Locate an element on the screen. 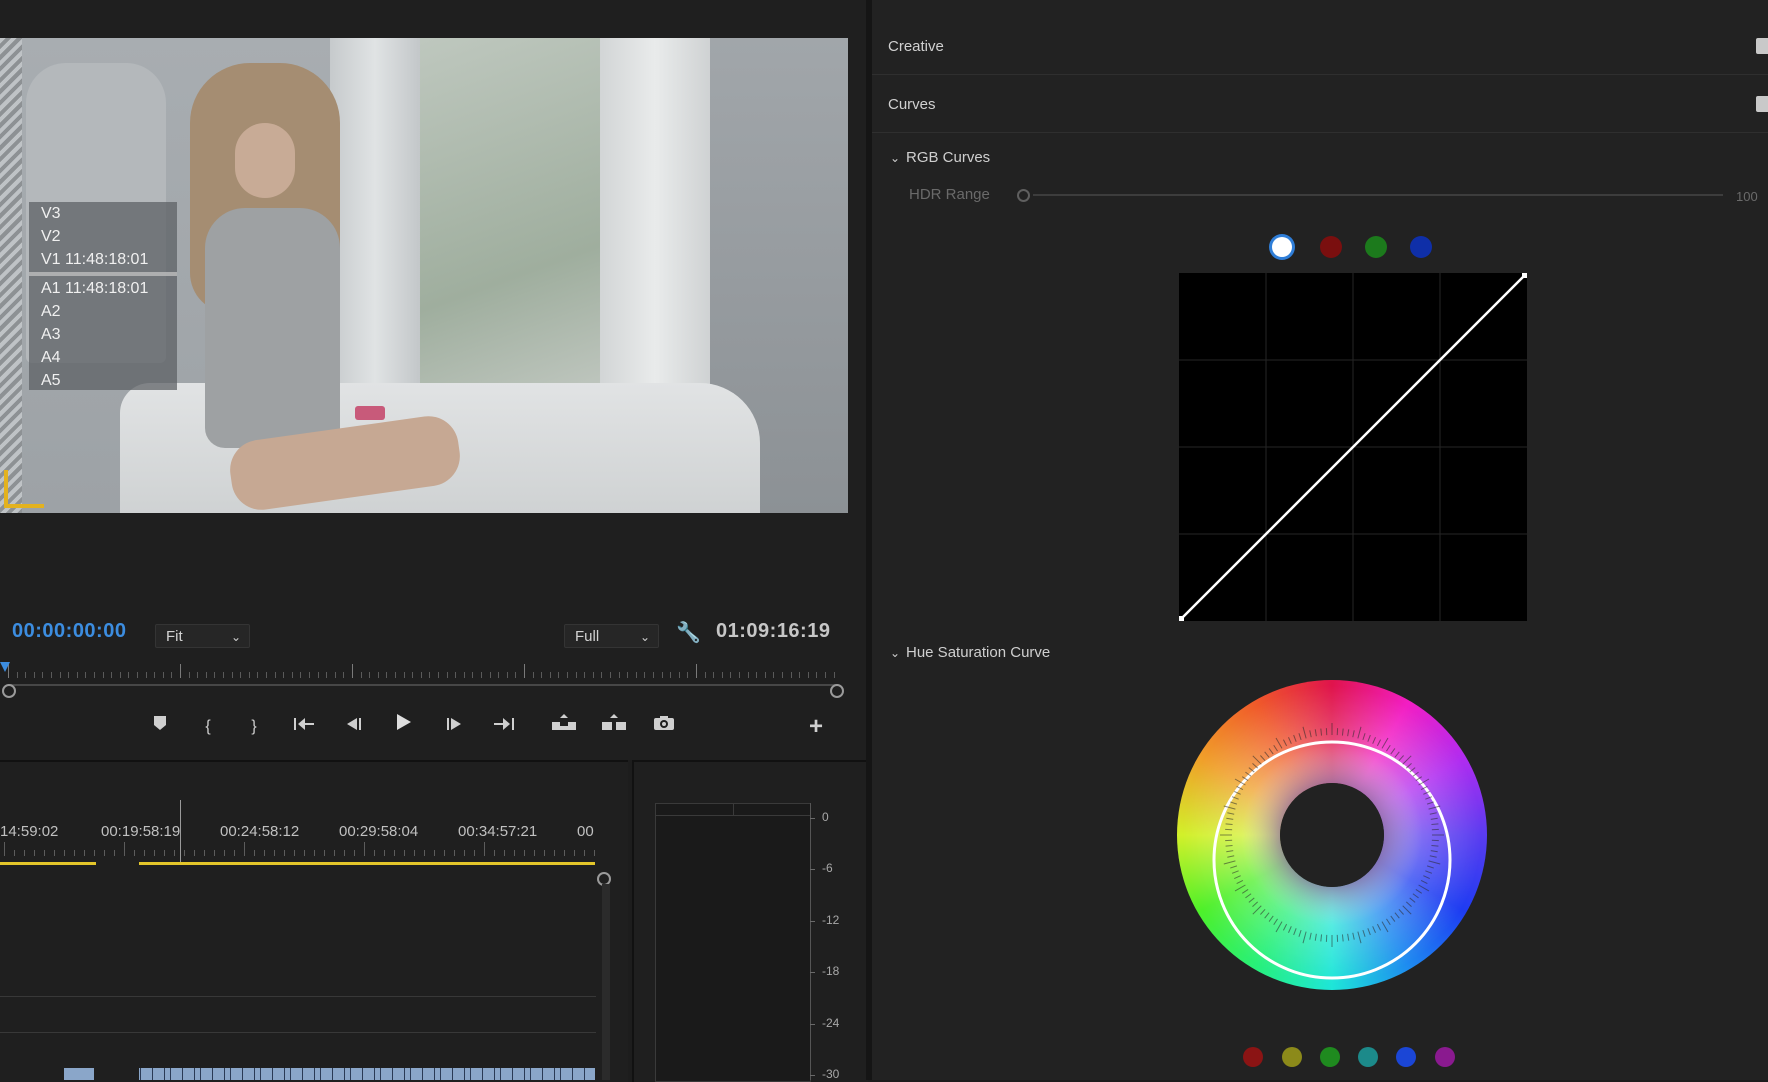  cyan-hue-point-button is located at coordinates (1368, 1057).